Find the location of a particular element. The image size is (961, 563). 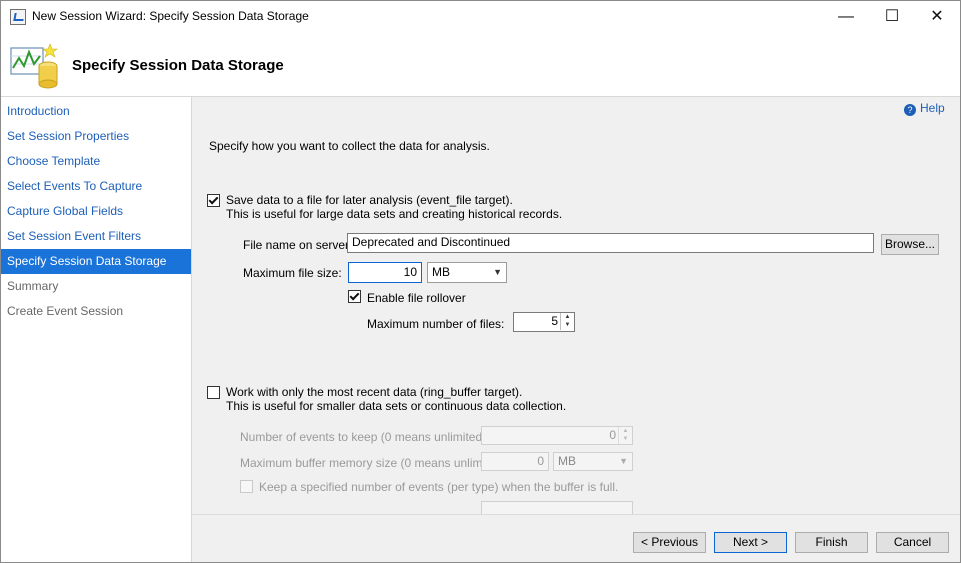

max-file-size-unit-select: MB ▼ is located at coordinates (467, 272).